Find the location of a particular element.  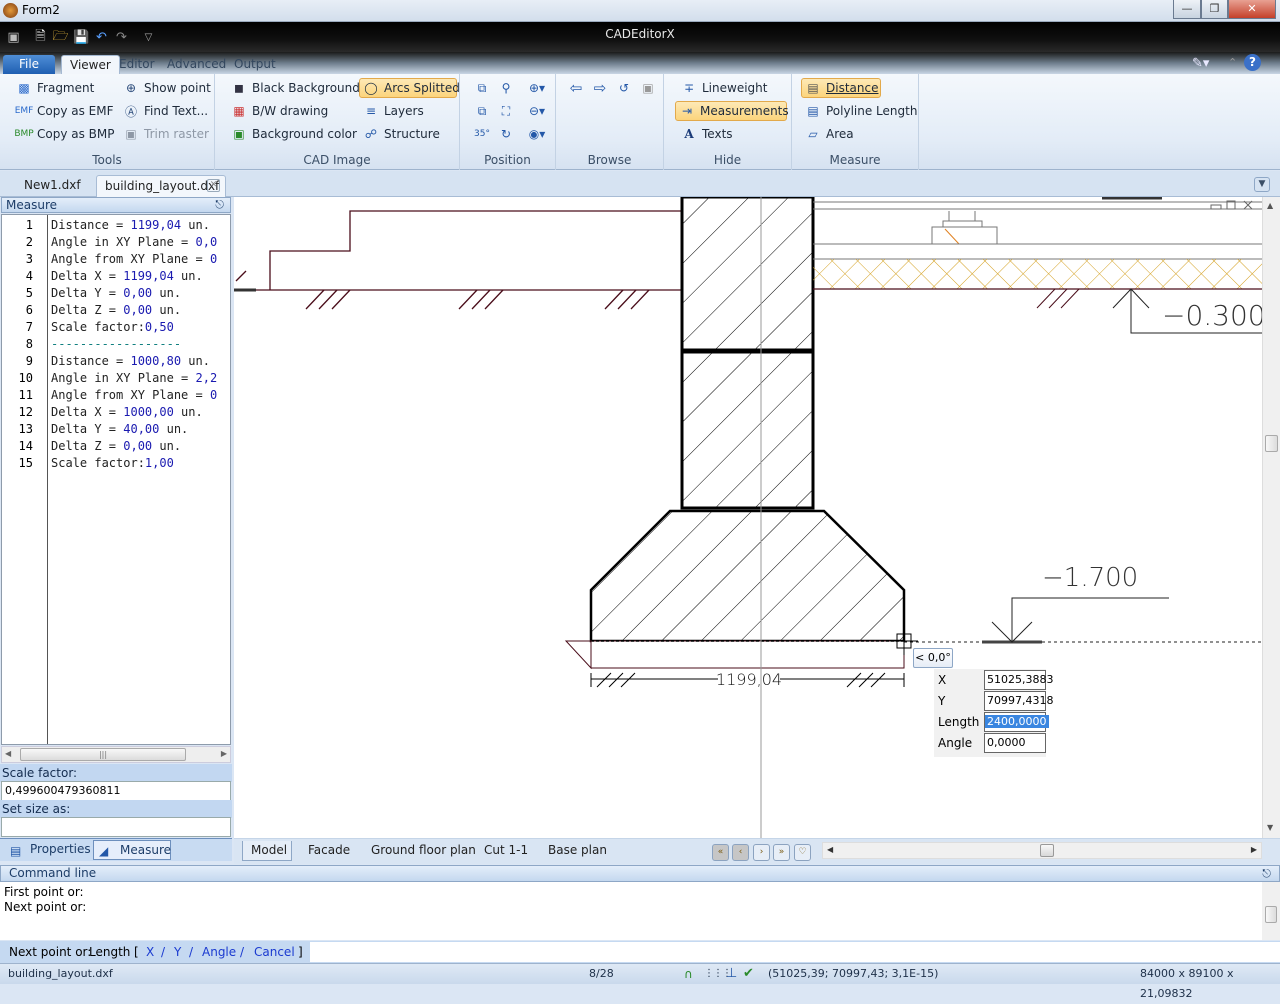

refresh-icon: ↺ is located at coordinates (624, 88).